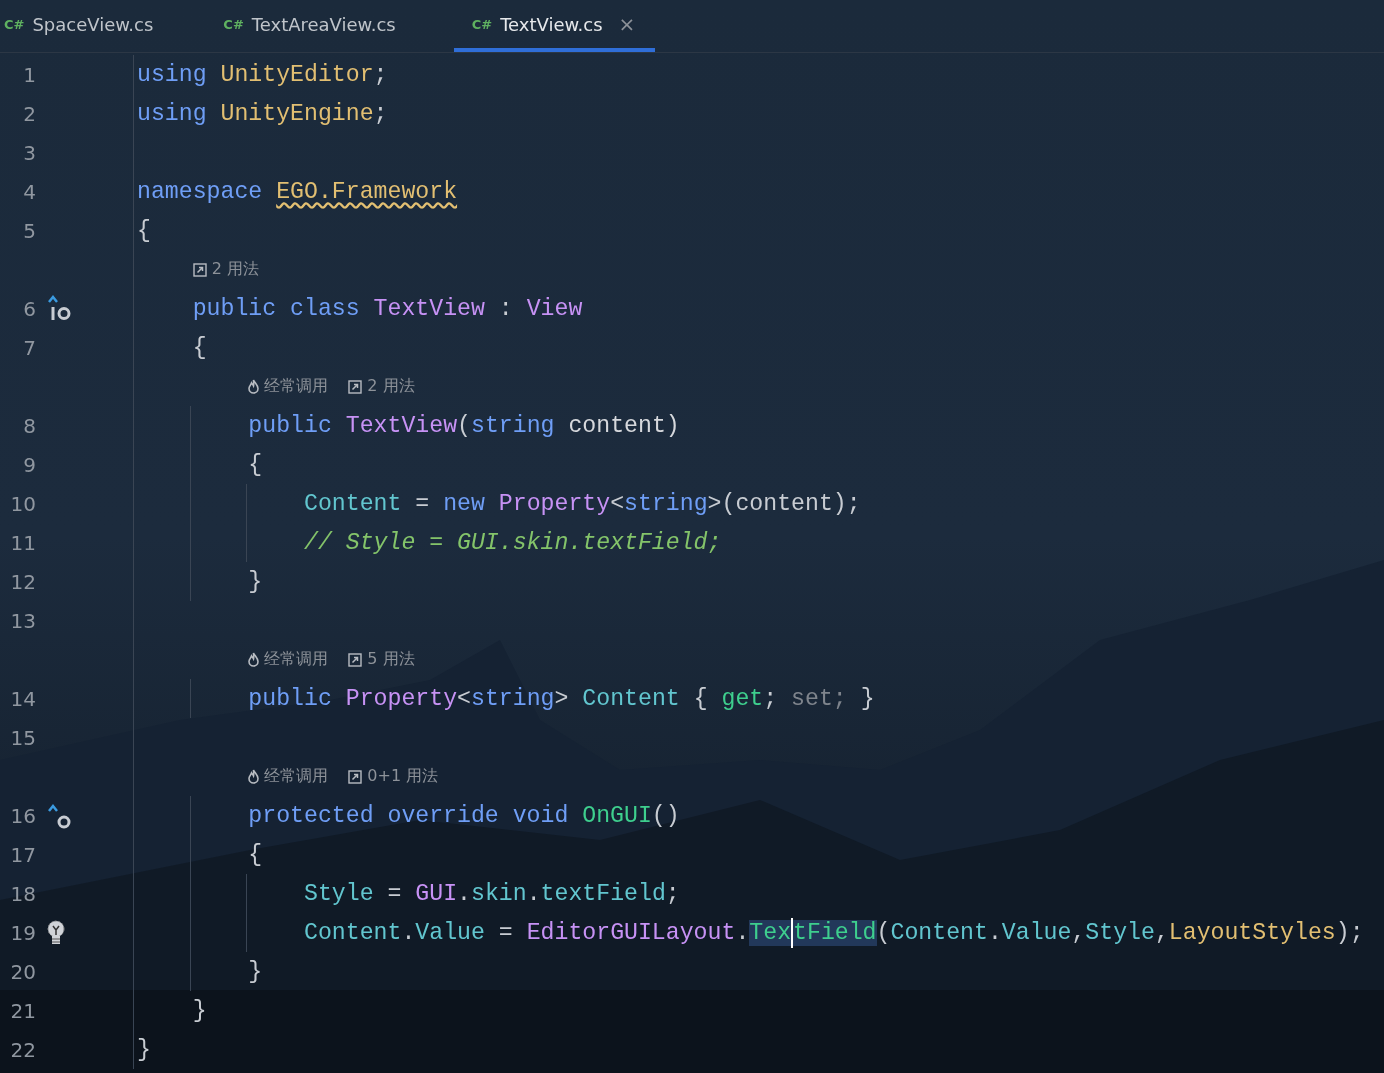 Image resolution: width=1384 pixels, height=1073 pixels. Describe the element at coordinates (29, 152) in the screenshot. I see `line-number: 3` at that location.